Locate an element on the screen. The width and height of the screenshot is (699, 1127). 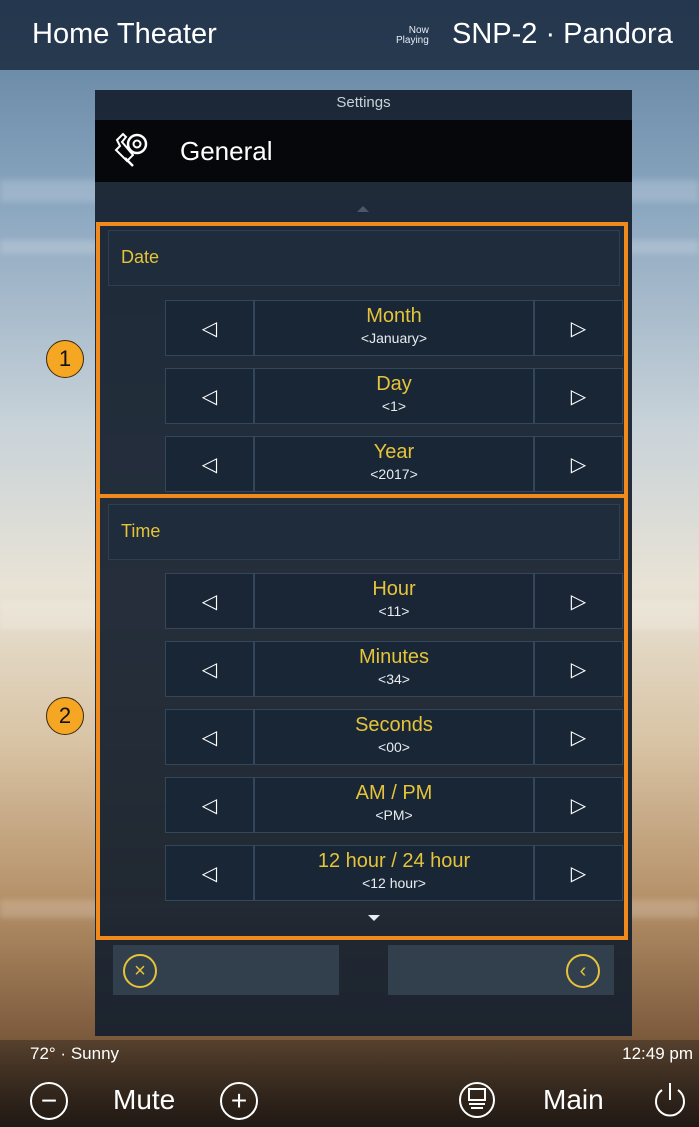
power-icon is located at coordinates (670, 1100).